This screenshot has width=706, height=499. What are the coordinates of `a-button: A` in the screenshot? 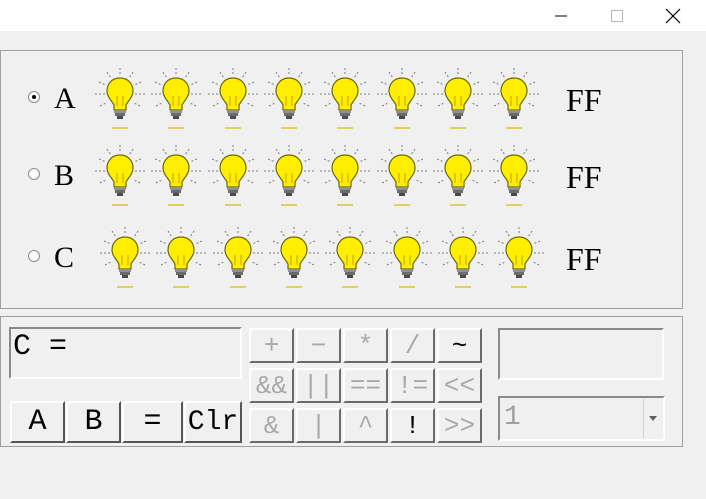 It's located at (37, 422).